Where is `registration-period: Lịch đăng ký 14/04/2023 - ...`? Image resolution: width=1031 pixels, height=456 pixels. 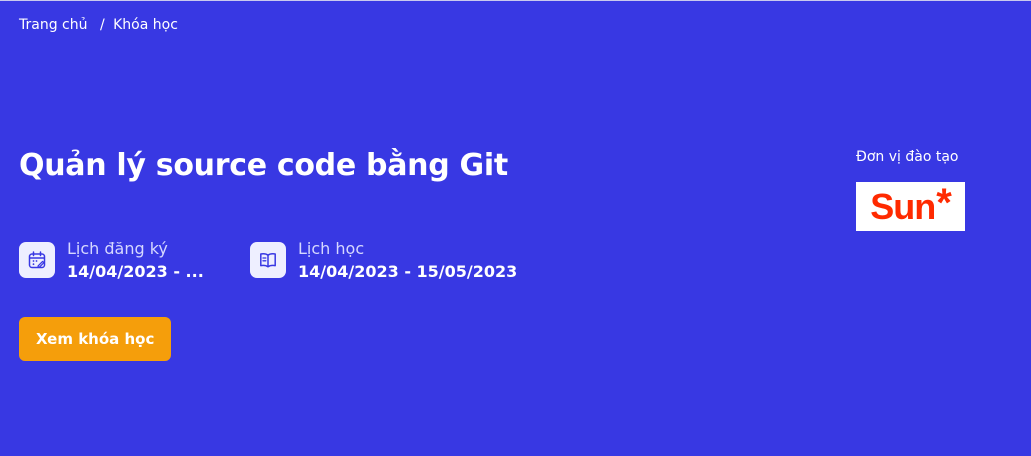
registration-period: Lịch đăng ký 14/04/2023 - ... is located at coordinates (111, 261).